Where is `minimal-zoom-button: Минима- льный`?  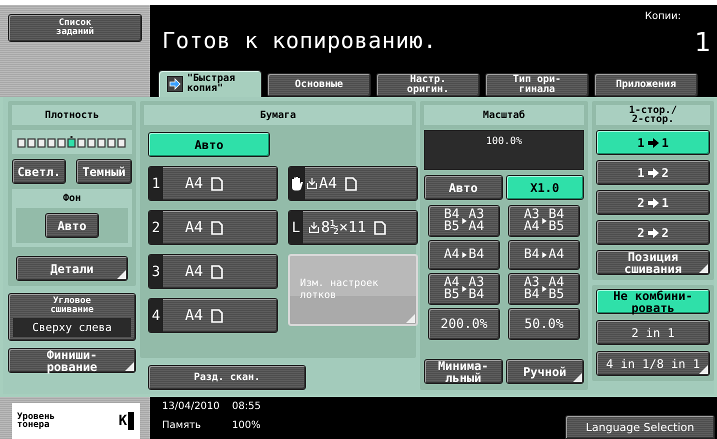 minimal-zoom-button: Минима- льный is located at coordinates (463, 371).